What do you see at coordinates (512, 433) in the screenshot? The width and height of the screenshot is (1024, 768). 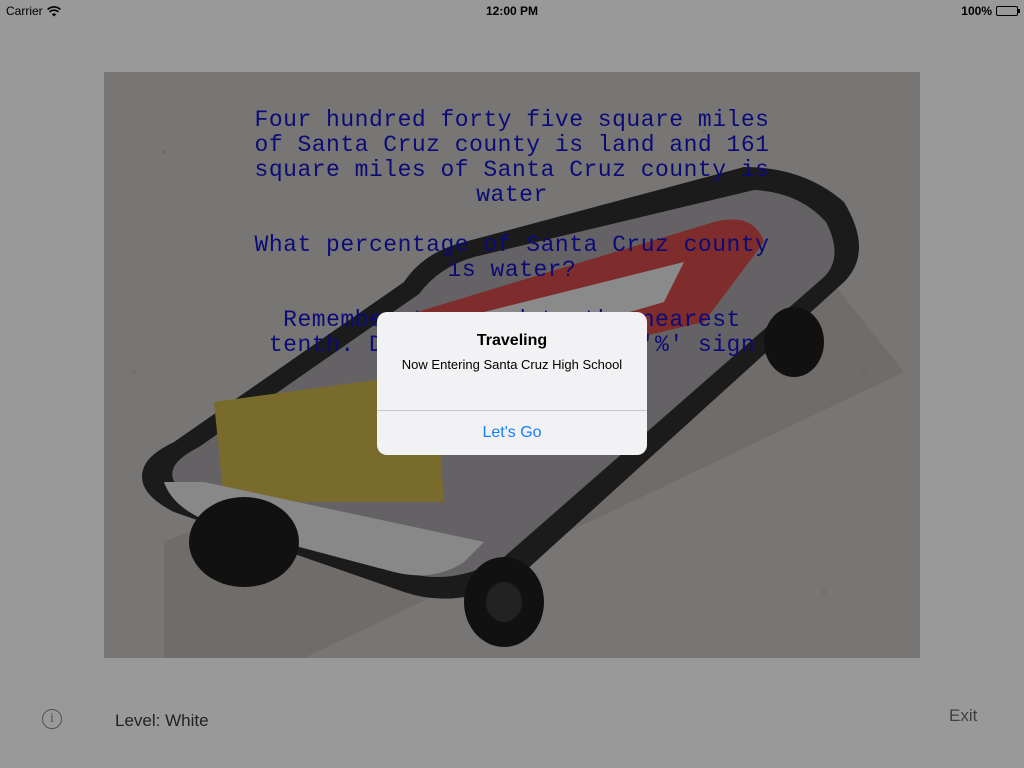 I see `lets-go-button: Let's Go` at bounding box center [512, 433].